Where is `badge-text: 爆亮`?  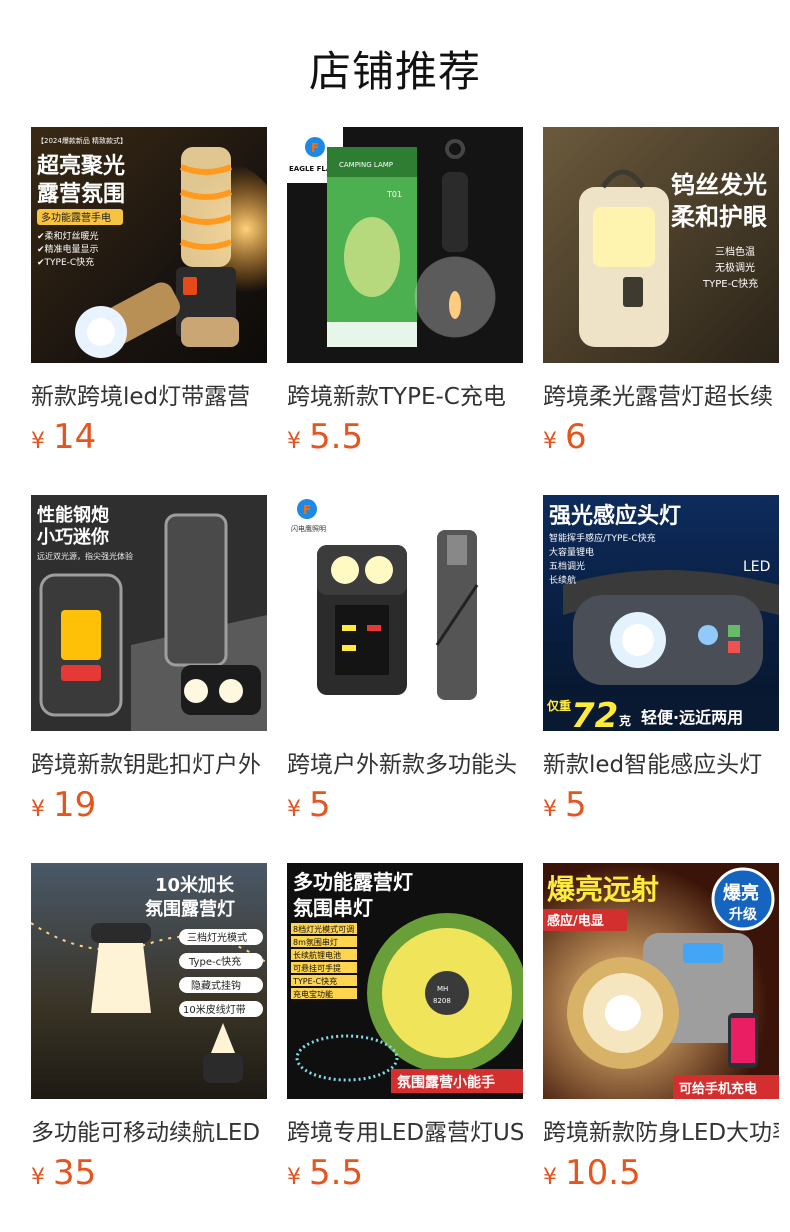
badge-text: 爆亮 is located at coordinates (741, 893).